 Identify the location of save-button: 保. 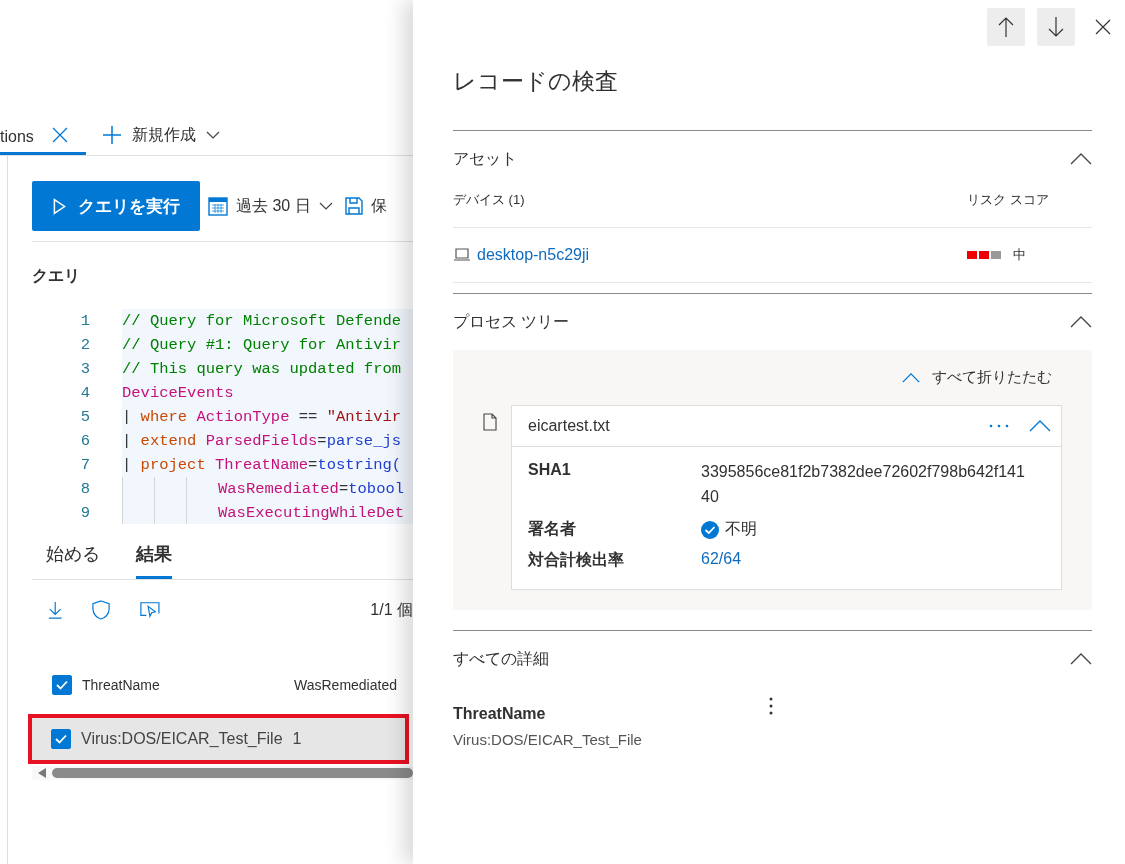
(365, 206).